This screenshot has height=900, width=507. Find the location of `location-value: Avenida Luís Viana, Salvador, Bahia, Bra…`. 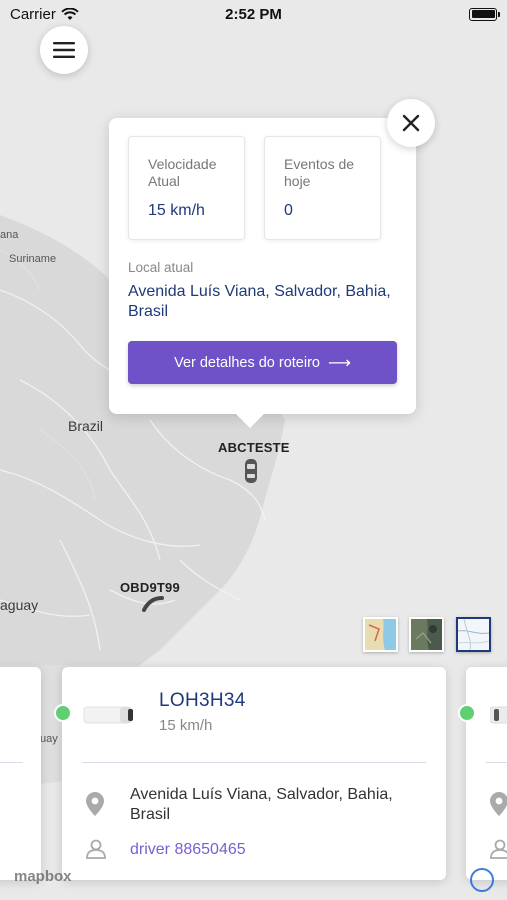

location-value: Avenida Luís Viana, Salvador, Bahia, Bra… is located at coordinates (259, 301).